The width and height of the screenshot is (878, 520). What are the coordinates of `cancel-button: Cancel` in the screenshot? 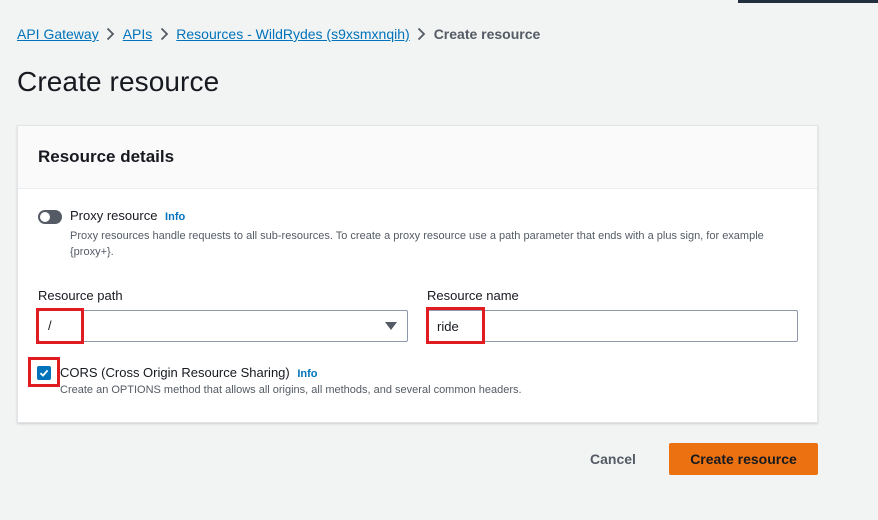 It's located at (613, 459).